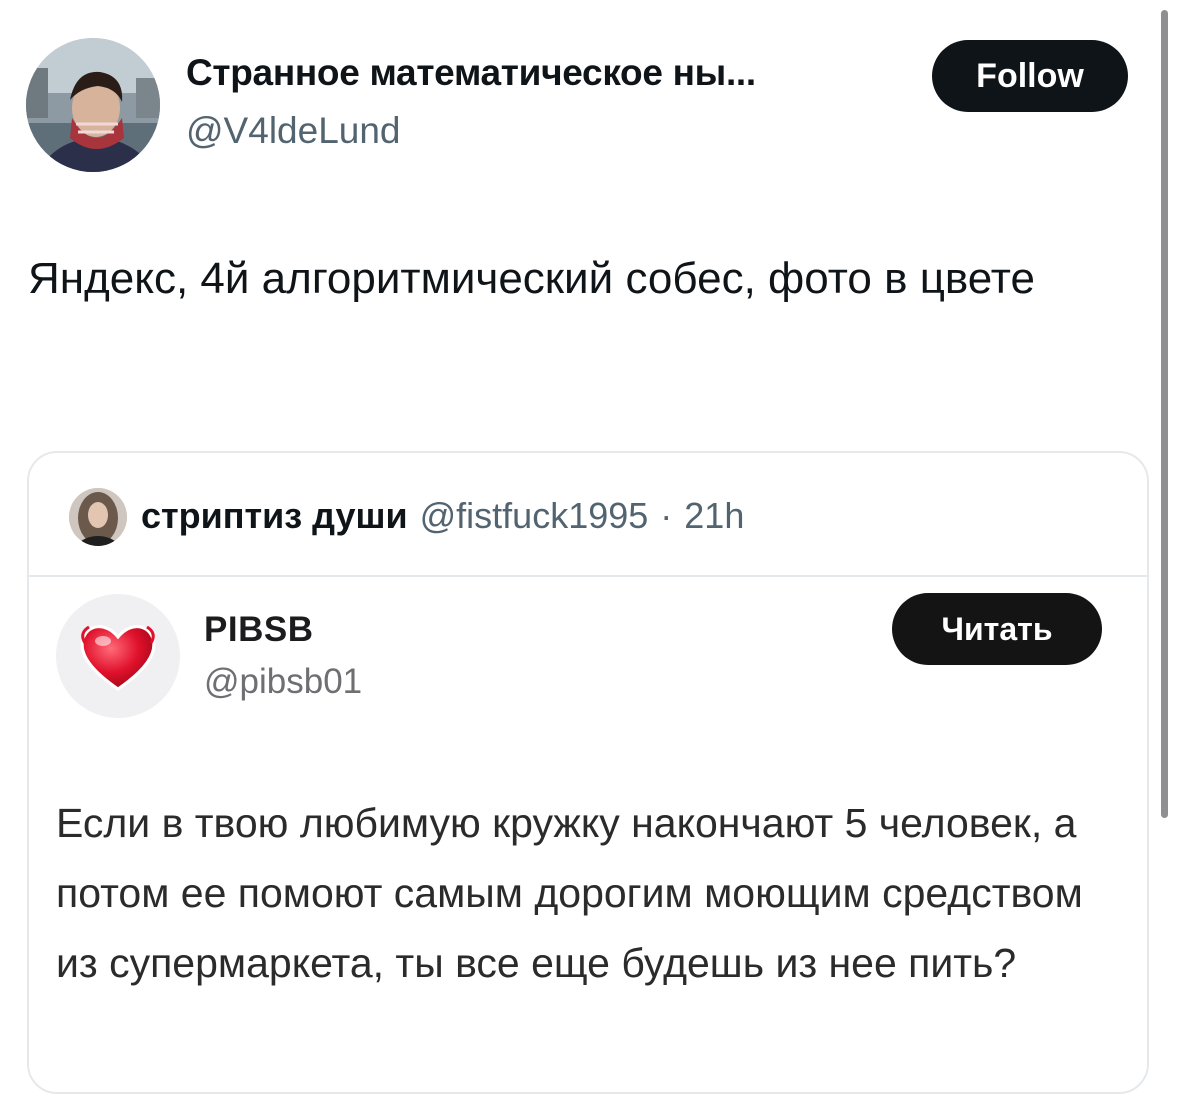  I want to click on divider, so click(588, 576).